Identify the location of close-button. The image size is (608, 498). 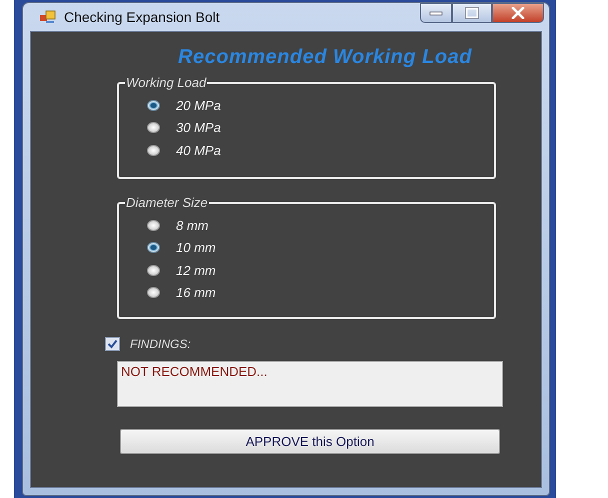
(518, 13).